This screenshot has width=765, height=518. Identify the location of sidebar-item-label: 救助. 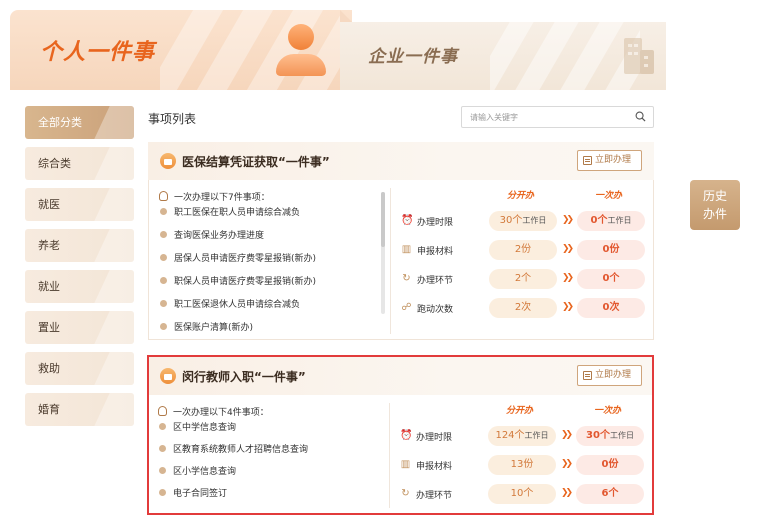
(49, 368).